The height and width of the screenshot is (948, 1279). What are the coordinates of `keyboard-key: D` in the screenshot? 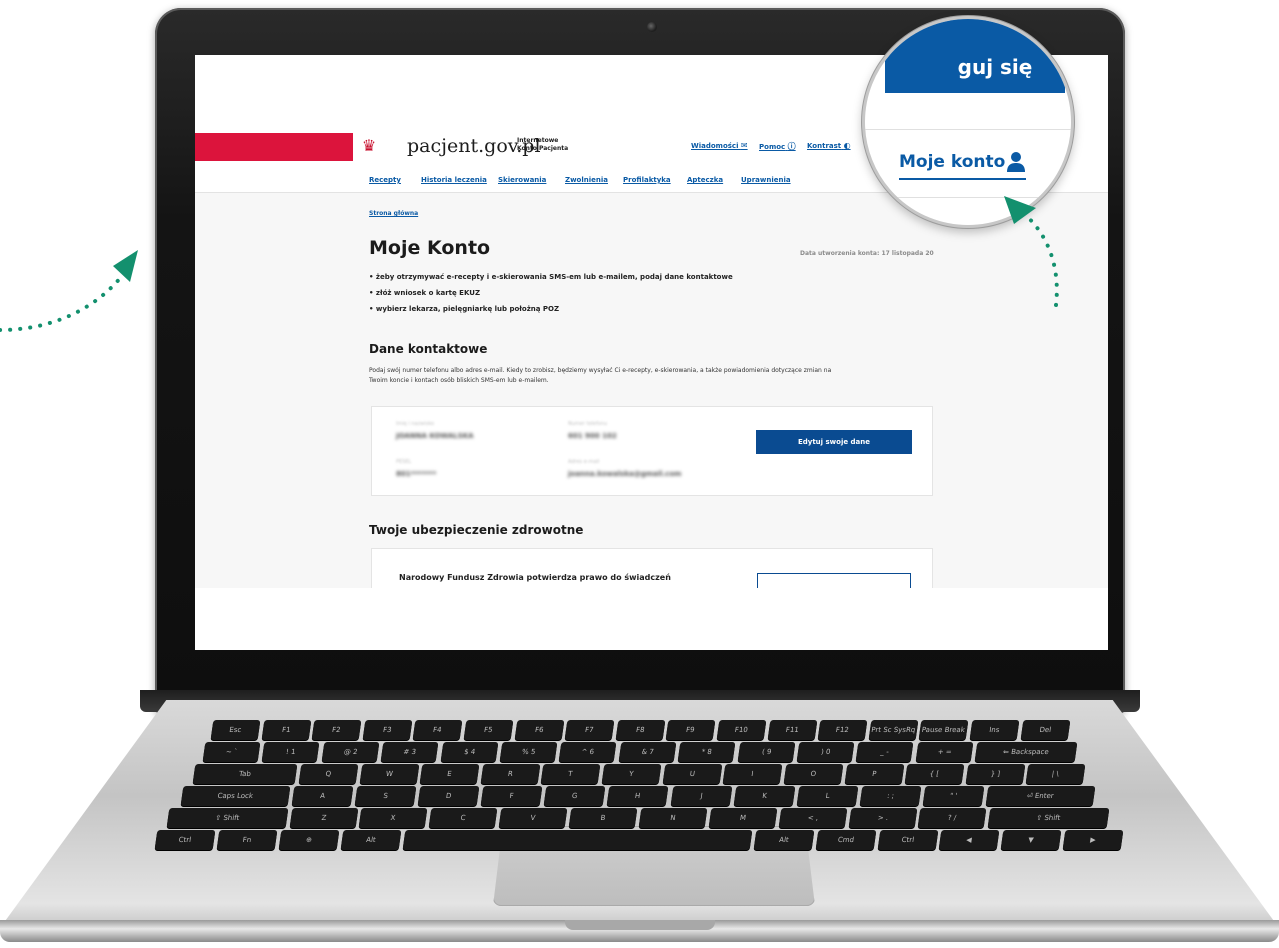 It's located at (448, 796).